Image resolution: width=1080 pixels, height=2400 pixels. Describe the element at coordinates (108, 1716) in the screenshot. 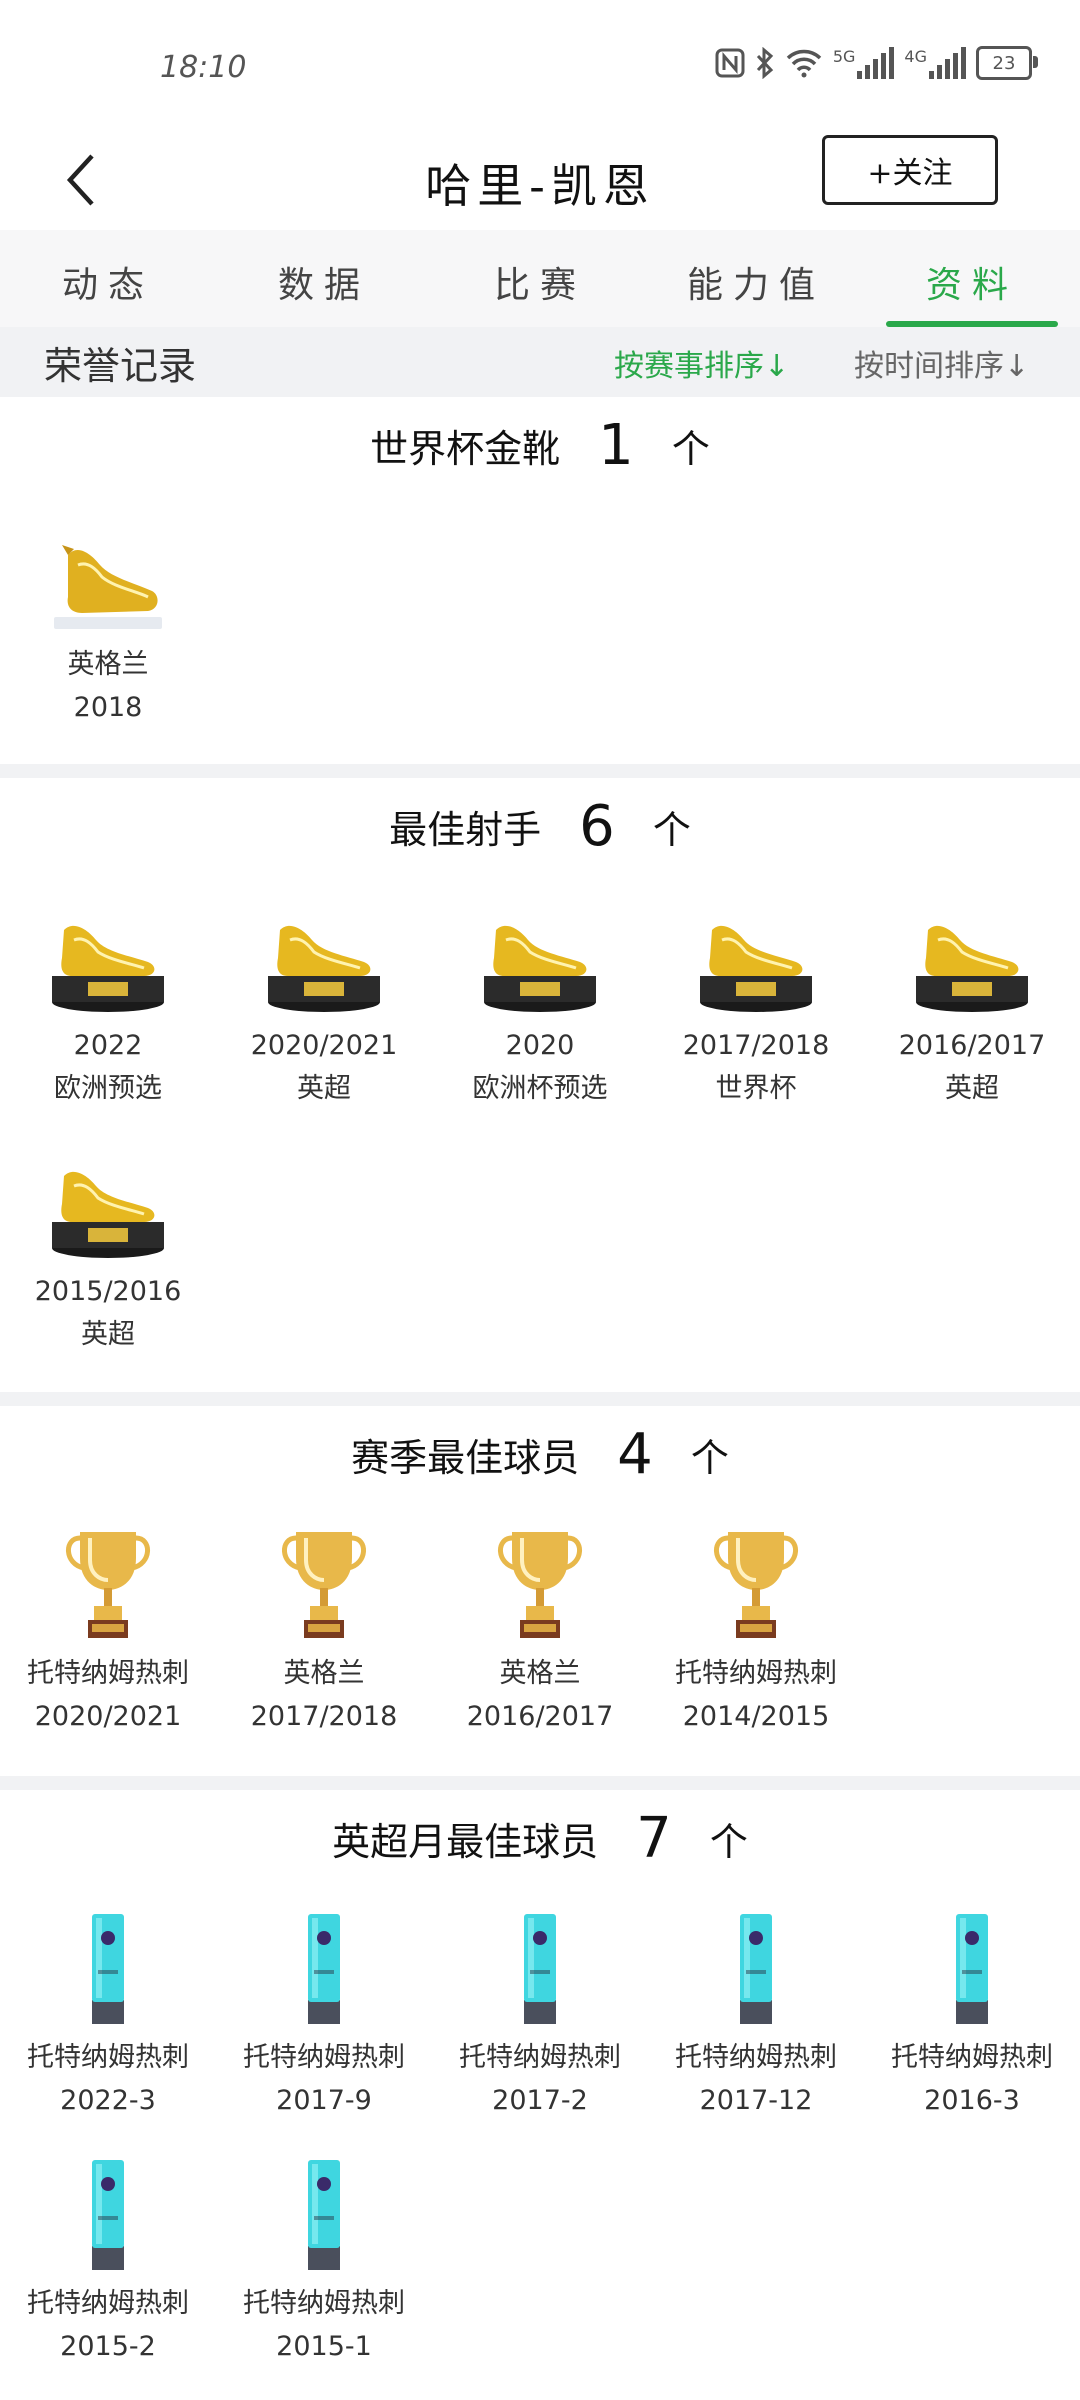

I see `honor-season: 2020/2021` at that location.